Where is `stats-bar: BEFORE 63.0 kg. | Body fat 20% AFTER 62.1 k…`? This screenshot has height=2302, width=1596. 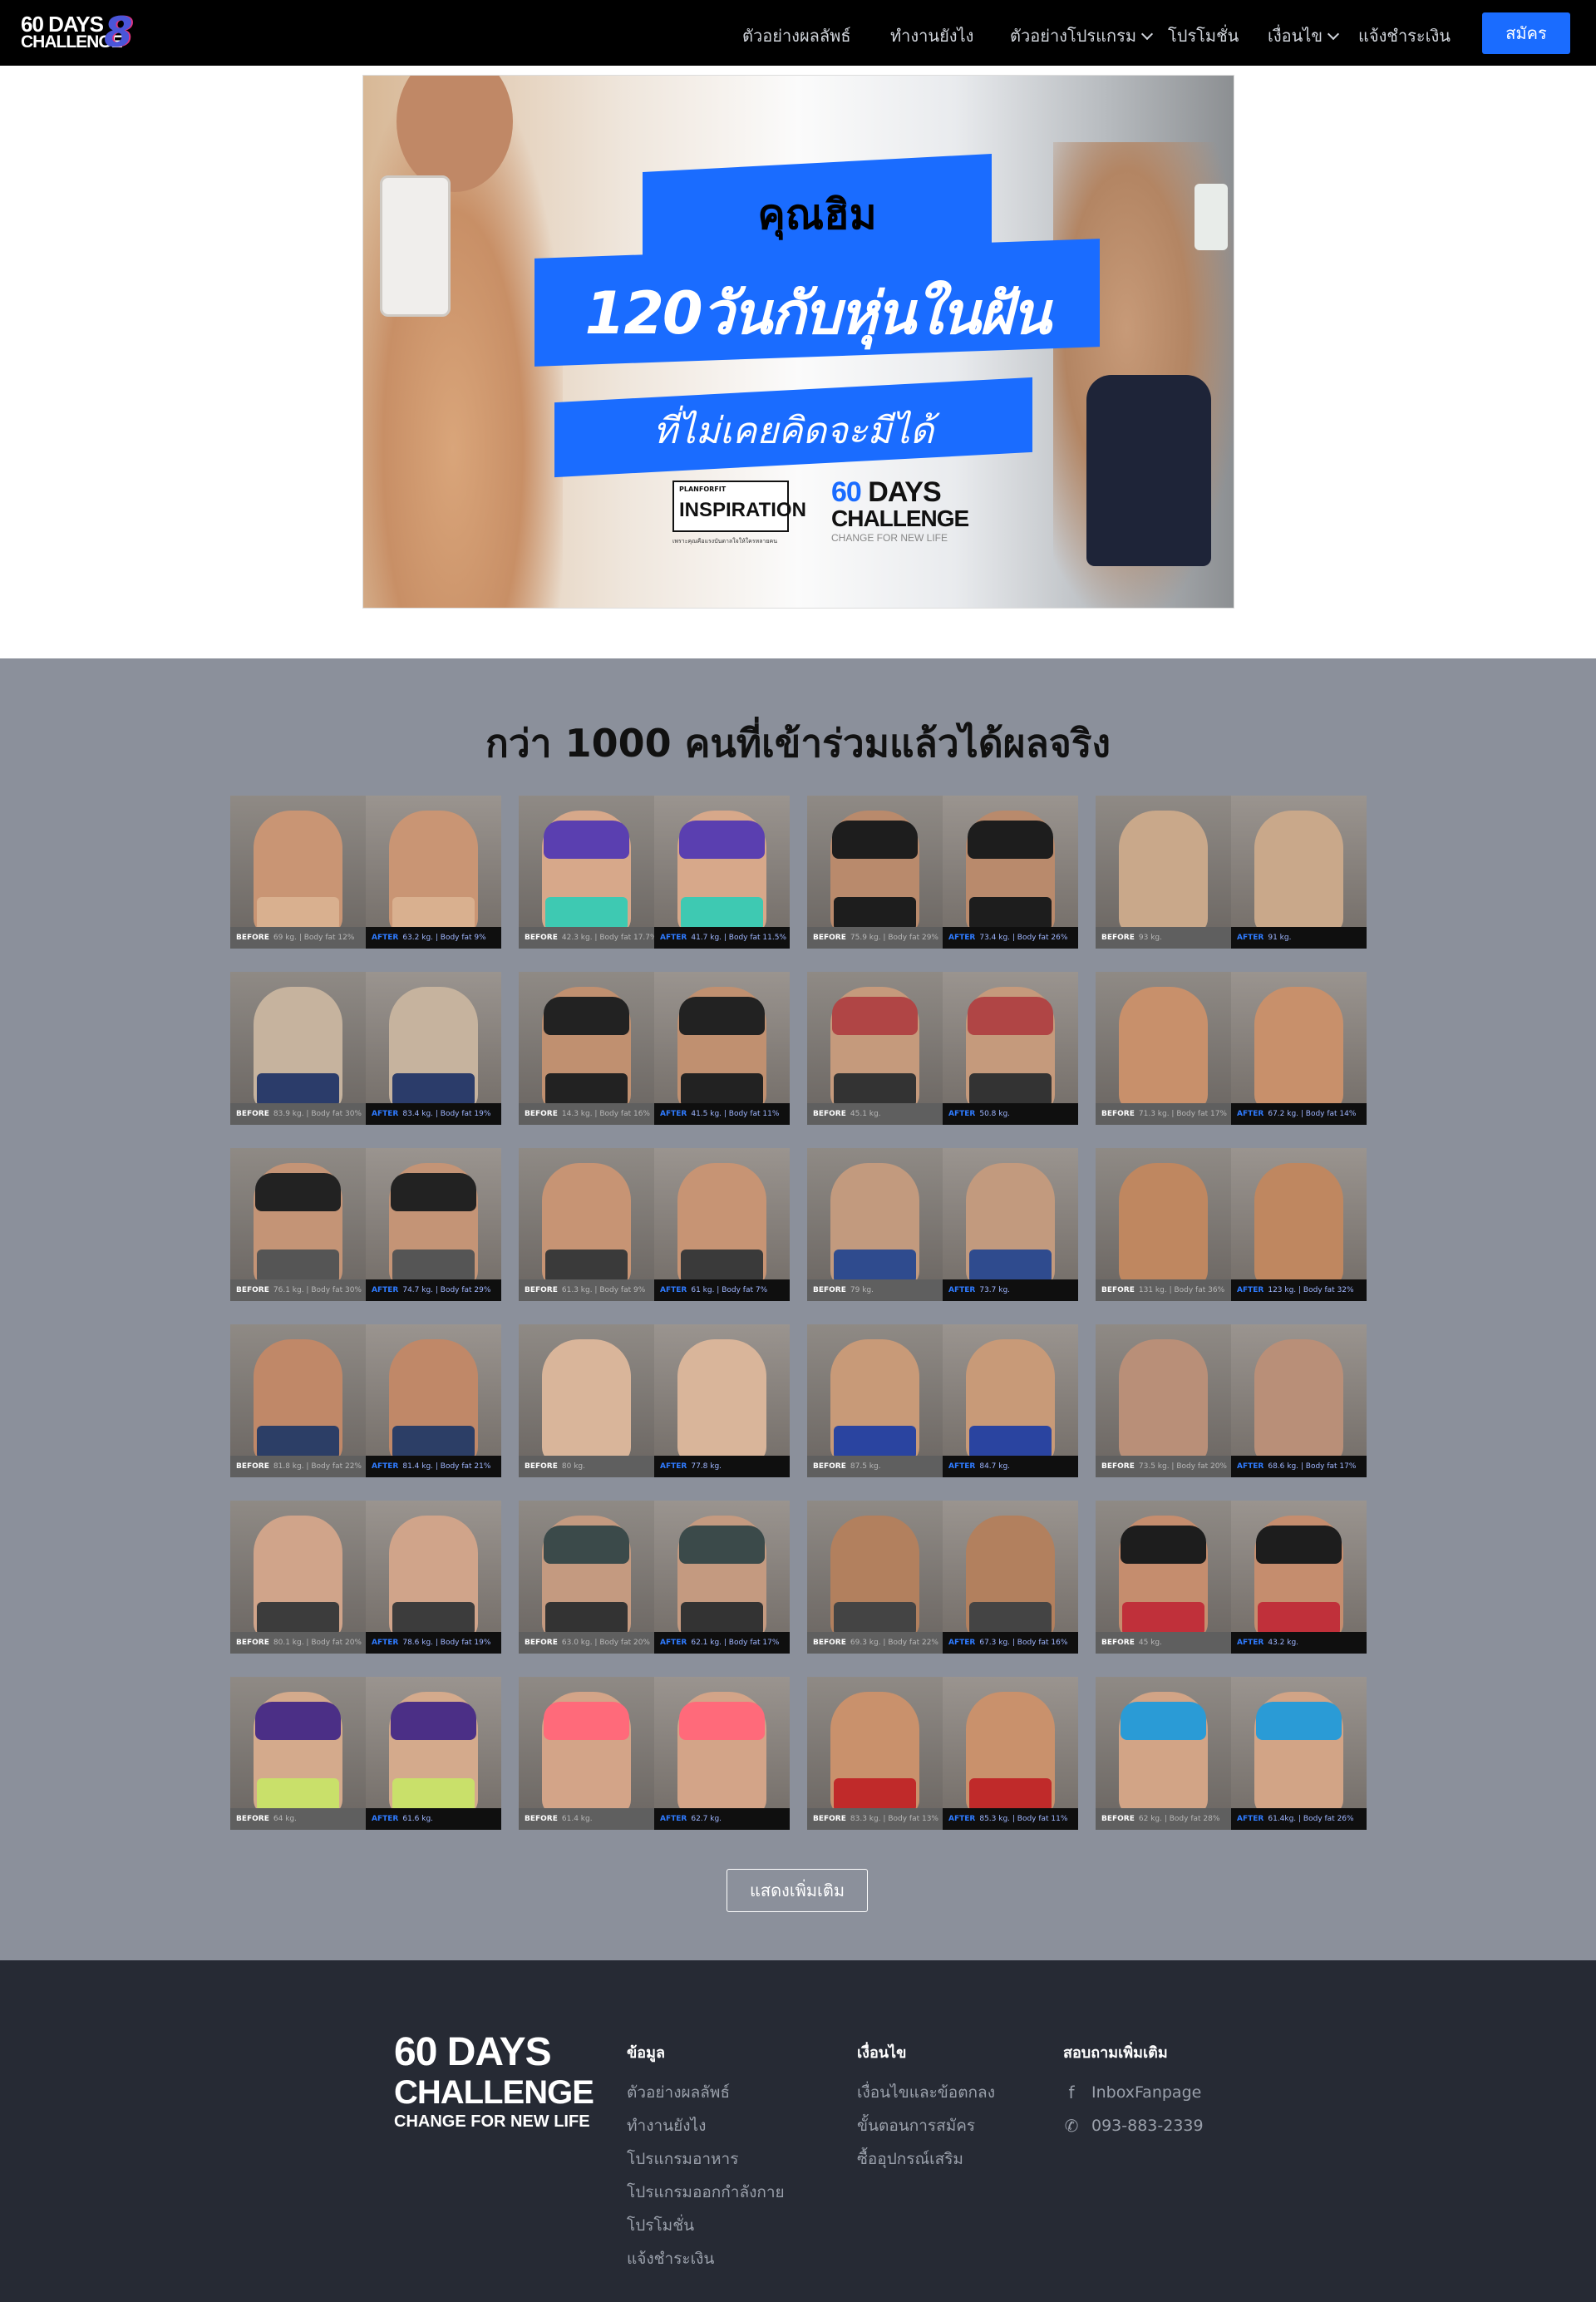
stats-bar: BEFORE 63.0 kg. | Body fat 20% AFTER 62.1 k… is located at coordinates (654, 1643).